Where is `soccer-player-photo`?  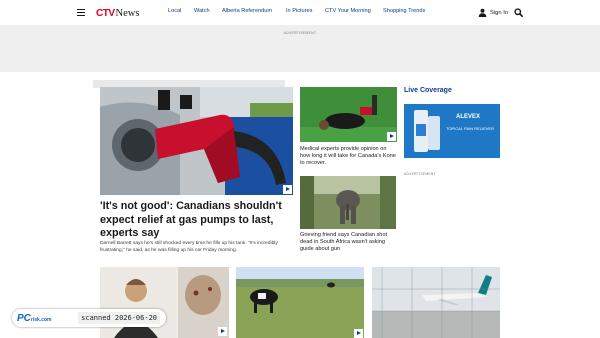 soccer-player-photo is located at coordinates (348, 114).